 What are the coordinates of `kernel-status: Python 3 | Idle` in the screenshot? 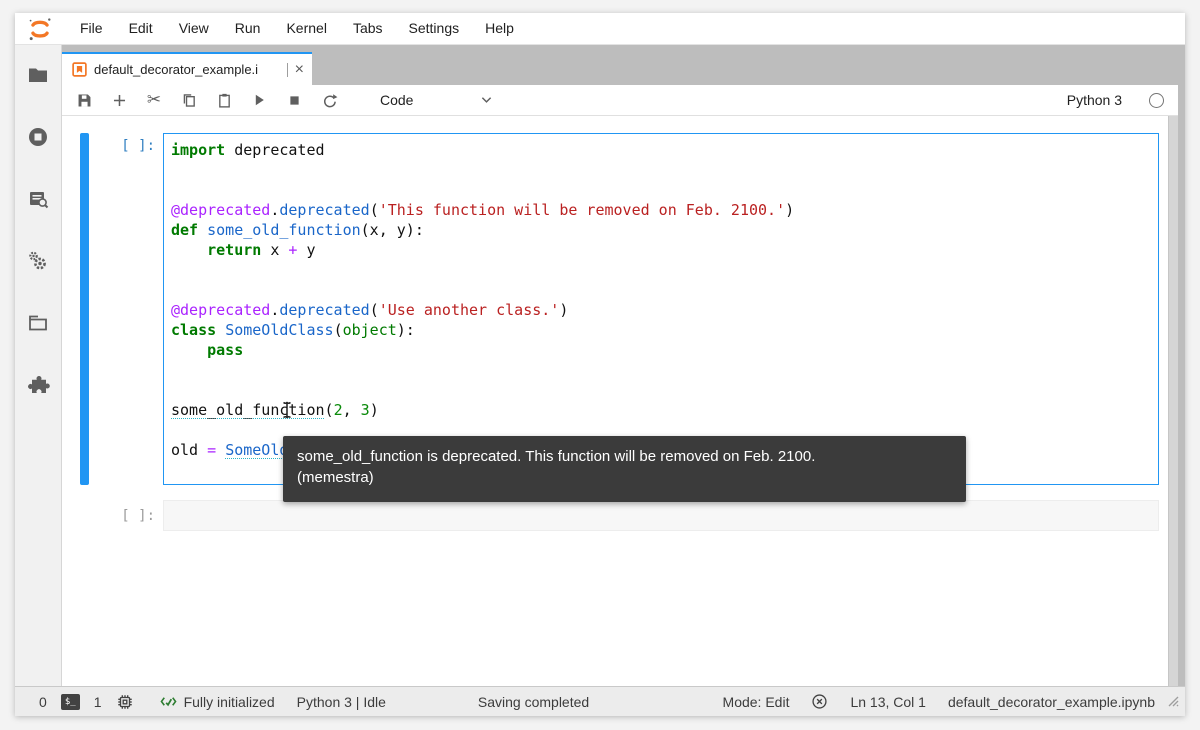 It's located at (341, 702).